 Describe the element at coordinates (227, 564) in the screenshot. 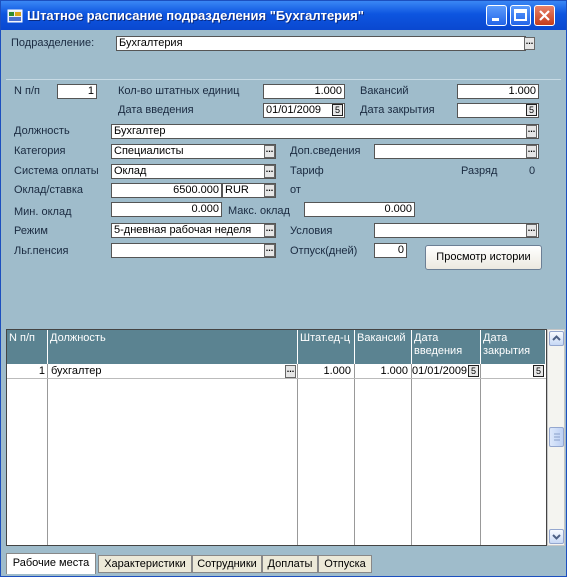

I see `tab-employees: Сотрудники` at that location.